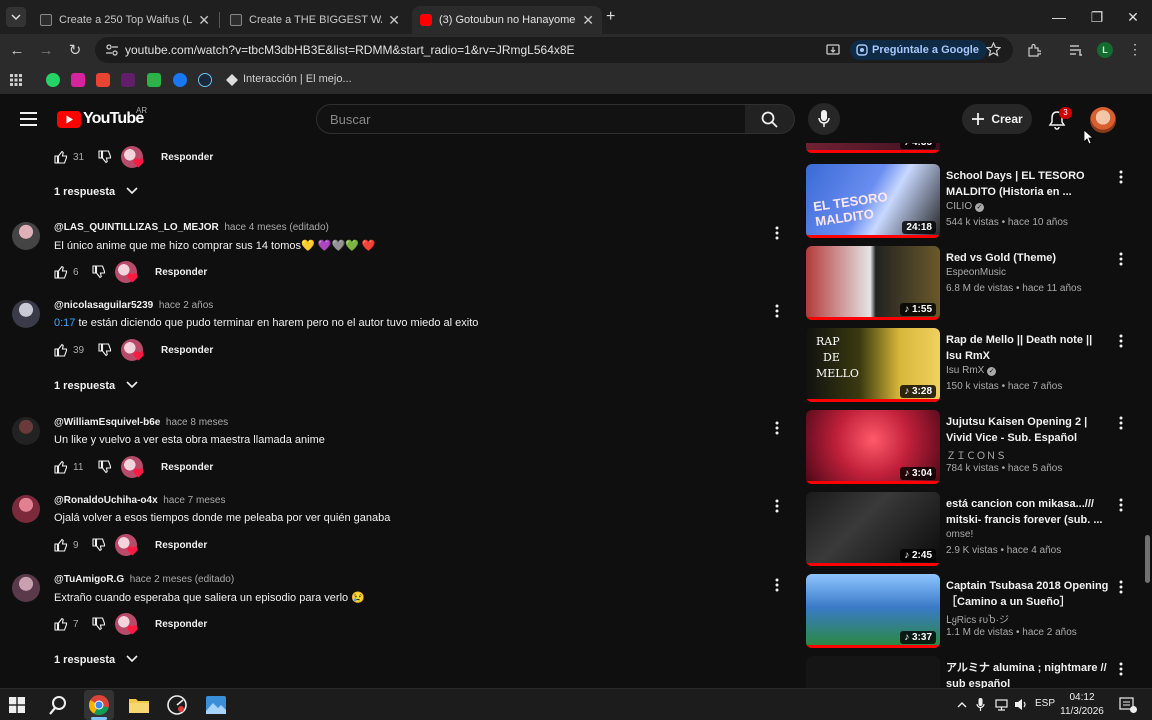  What do you see at coordinates (918, 50) in the screenshot?
I see `ask-google-button: Pregúntale a Google` at bounding box center [918, 50].